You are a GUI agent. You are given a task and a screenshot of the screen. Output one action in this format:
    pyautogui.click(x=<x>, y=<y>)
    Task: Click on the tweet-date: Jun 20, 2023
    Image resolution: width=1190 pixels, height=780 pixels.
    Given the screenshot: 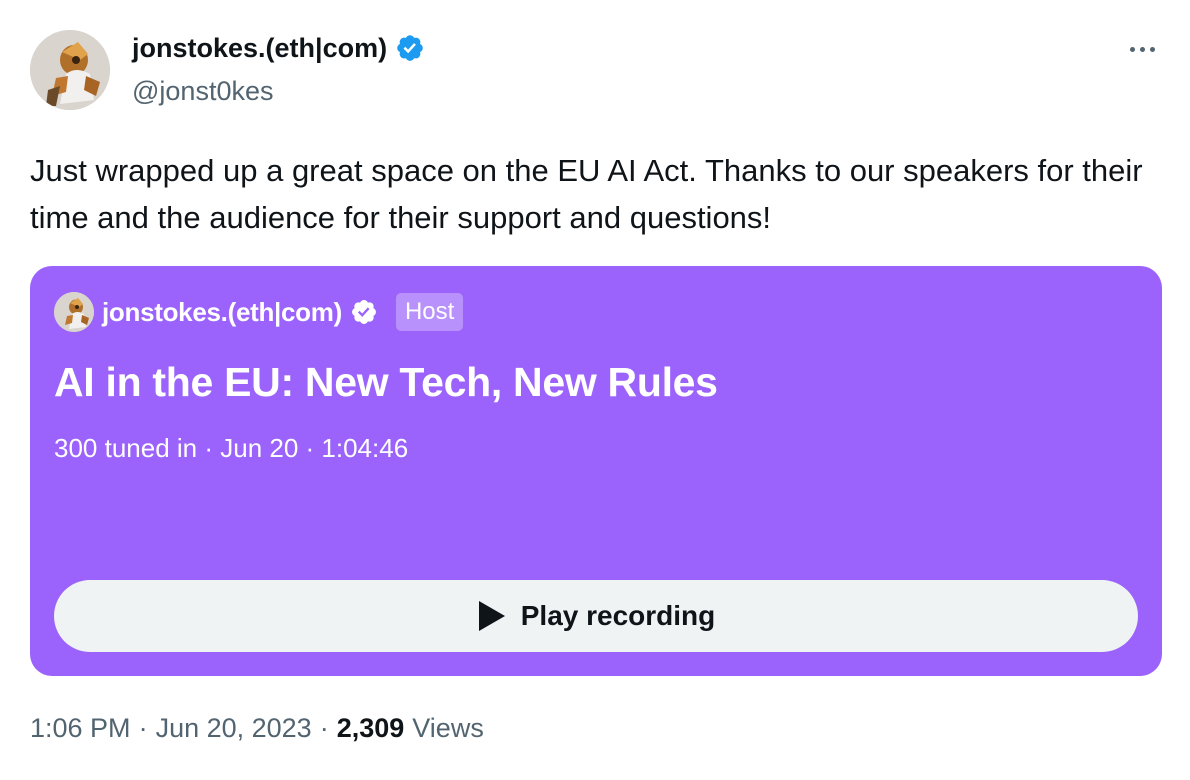 What is the action you would take?
    pyautogui.click(x=234, y=728)
    